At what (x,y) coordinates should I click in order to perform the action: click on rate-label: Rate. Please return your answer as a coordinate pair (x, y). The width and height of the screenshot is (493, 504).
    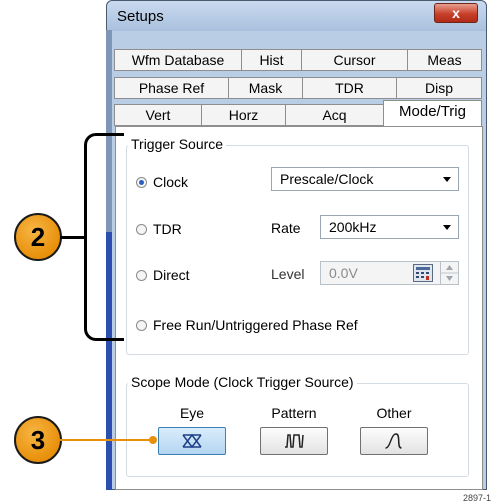
    Looking at the image, I should click on (286, 228).